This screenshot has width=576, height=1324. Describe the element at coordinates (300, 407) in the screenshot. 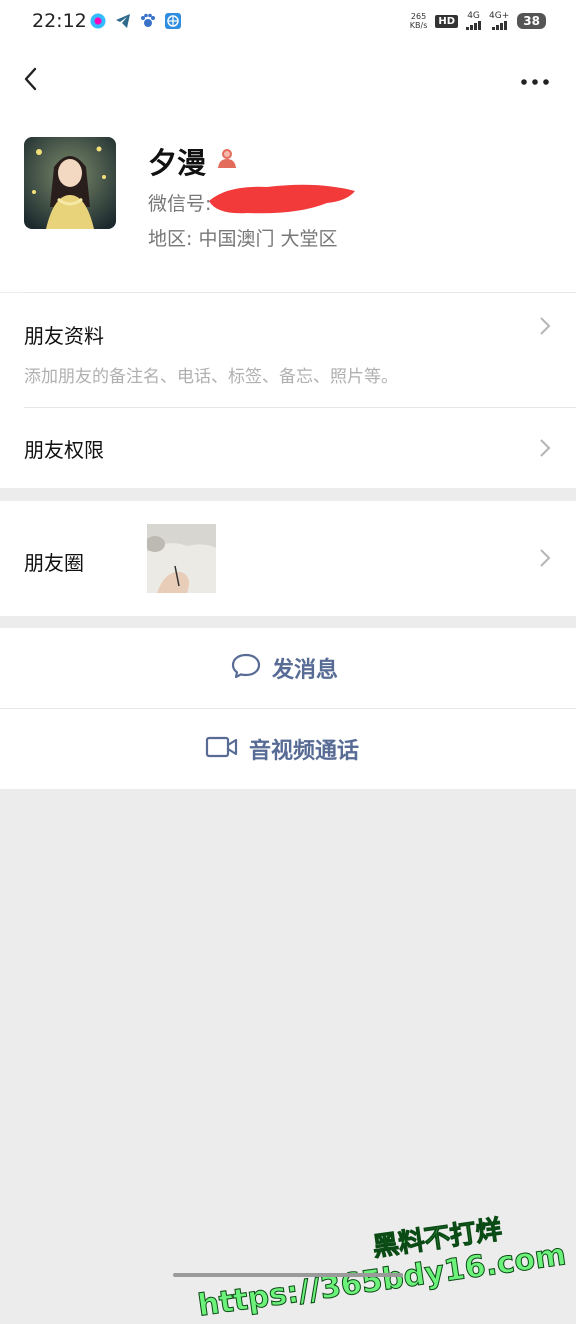

I see `divider` at that location.